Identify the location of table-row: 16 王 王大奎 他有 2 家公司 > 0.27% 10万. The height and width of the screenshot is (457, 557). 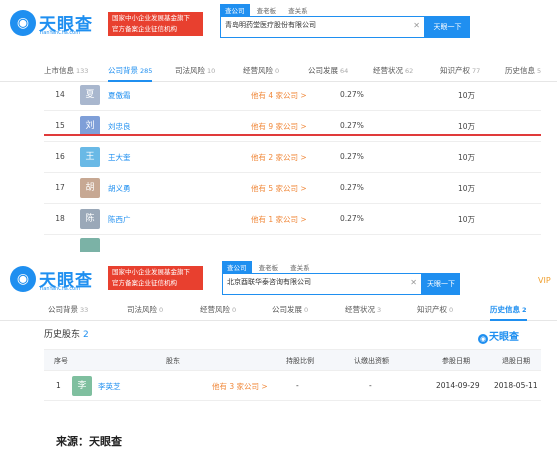
(292, 157).